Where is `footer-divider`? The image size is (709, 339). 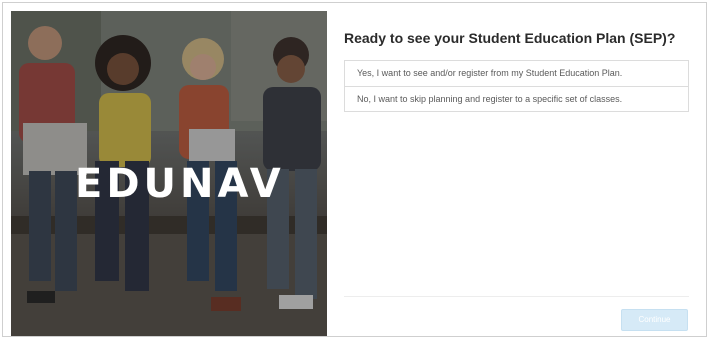 footer-divider is located at coordinates (516, 296).